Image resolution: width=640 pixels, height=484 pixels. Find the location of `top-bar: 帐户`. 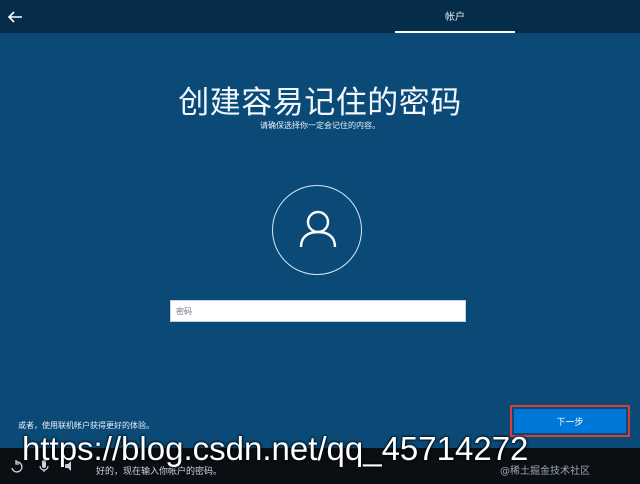

top-bar: 帐户 is located at coordinates (320, 16).